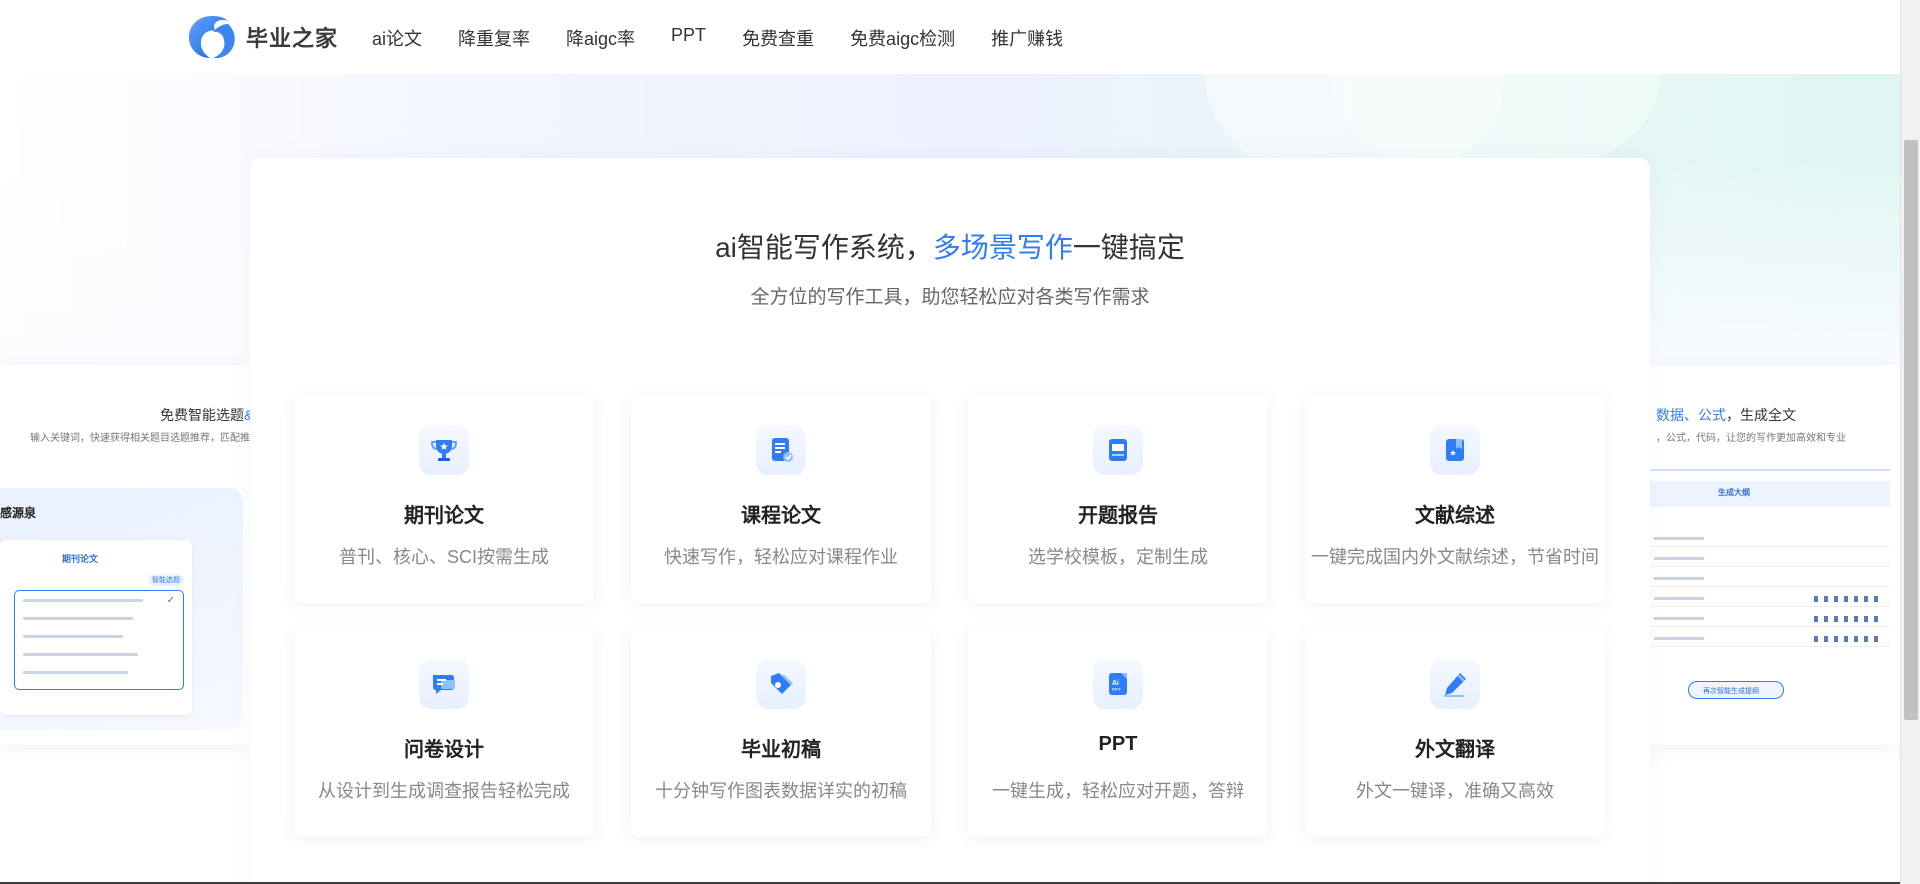 This screenshot has width=1920, height=884. What do you see at coordinates (494, 38) in the screenshot?
I see `nav-item-reduce-duplicate: 降重复率` at bounding box center [494, 38].